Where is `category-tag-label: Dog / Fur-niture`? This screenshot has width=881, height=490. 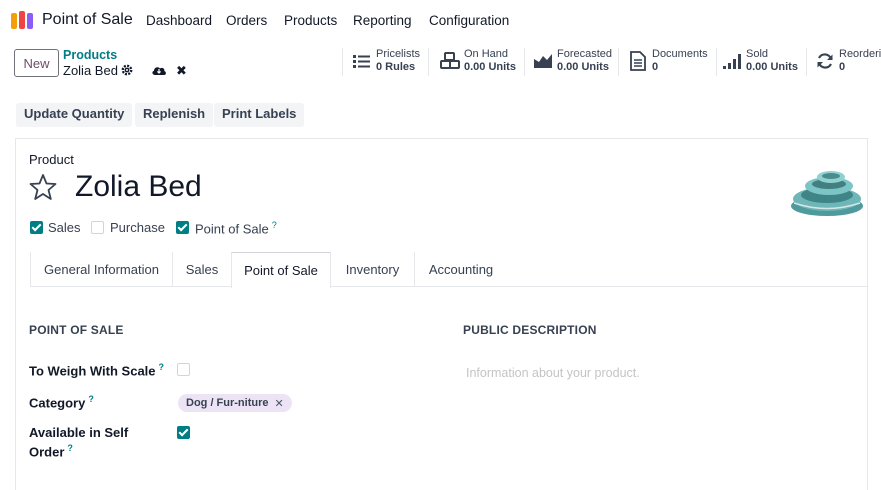 category-tag-label: Dog / Fur-niture is located at coordinates (227, 403).